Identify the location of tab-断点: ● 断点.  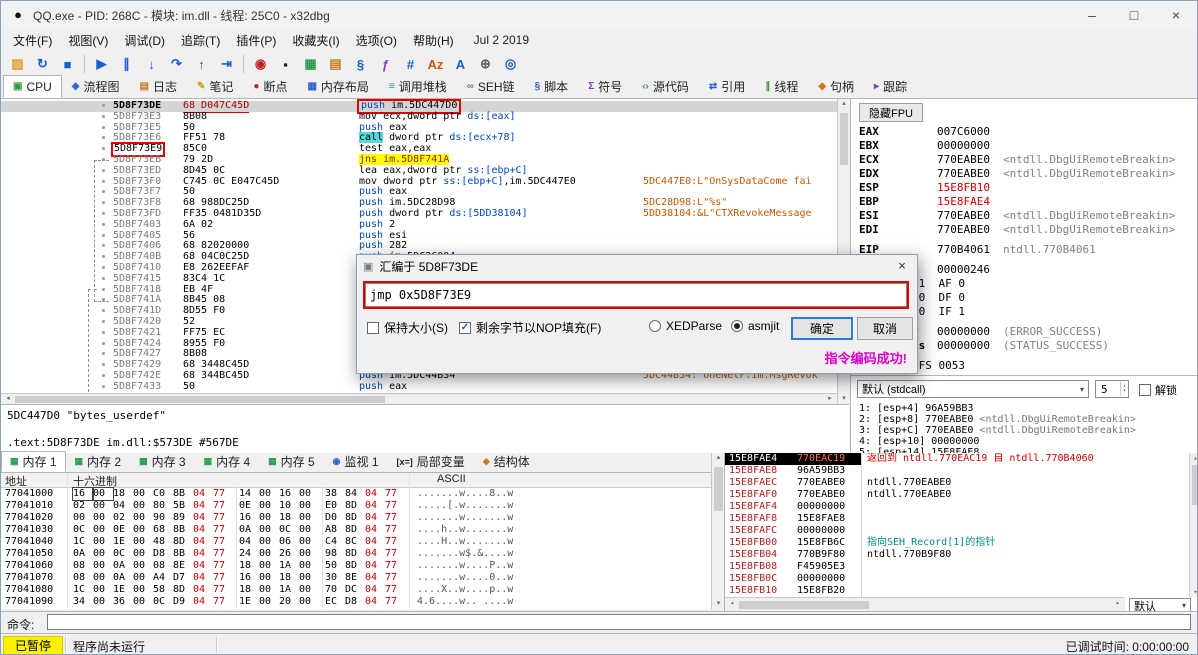
(270, 86).